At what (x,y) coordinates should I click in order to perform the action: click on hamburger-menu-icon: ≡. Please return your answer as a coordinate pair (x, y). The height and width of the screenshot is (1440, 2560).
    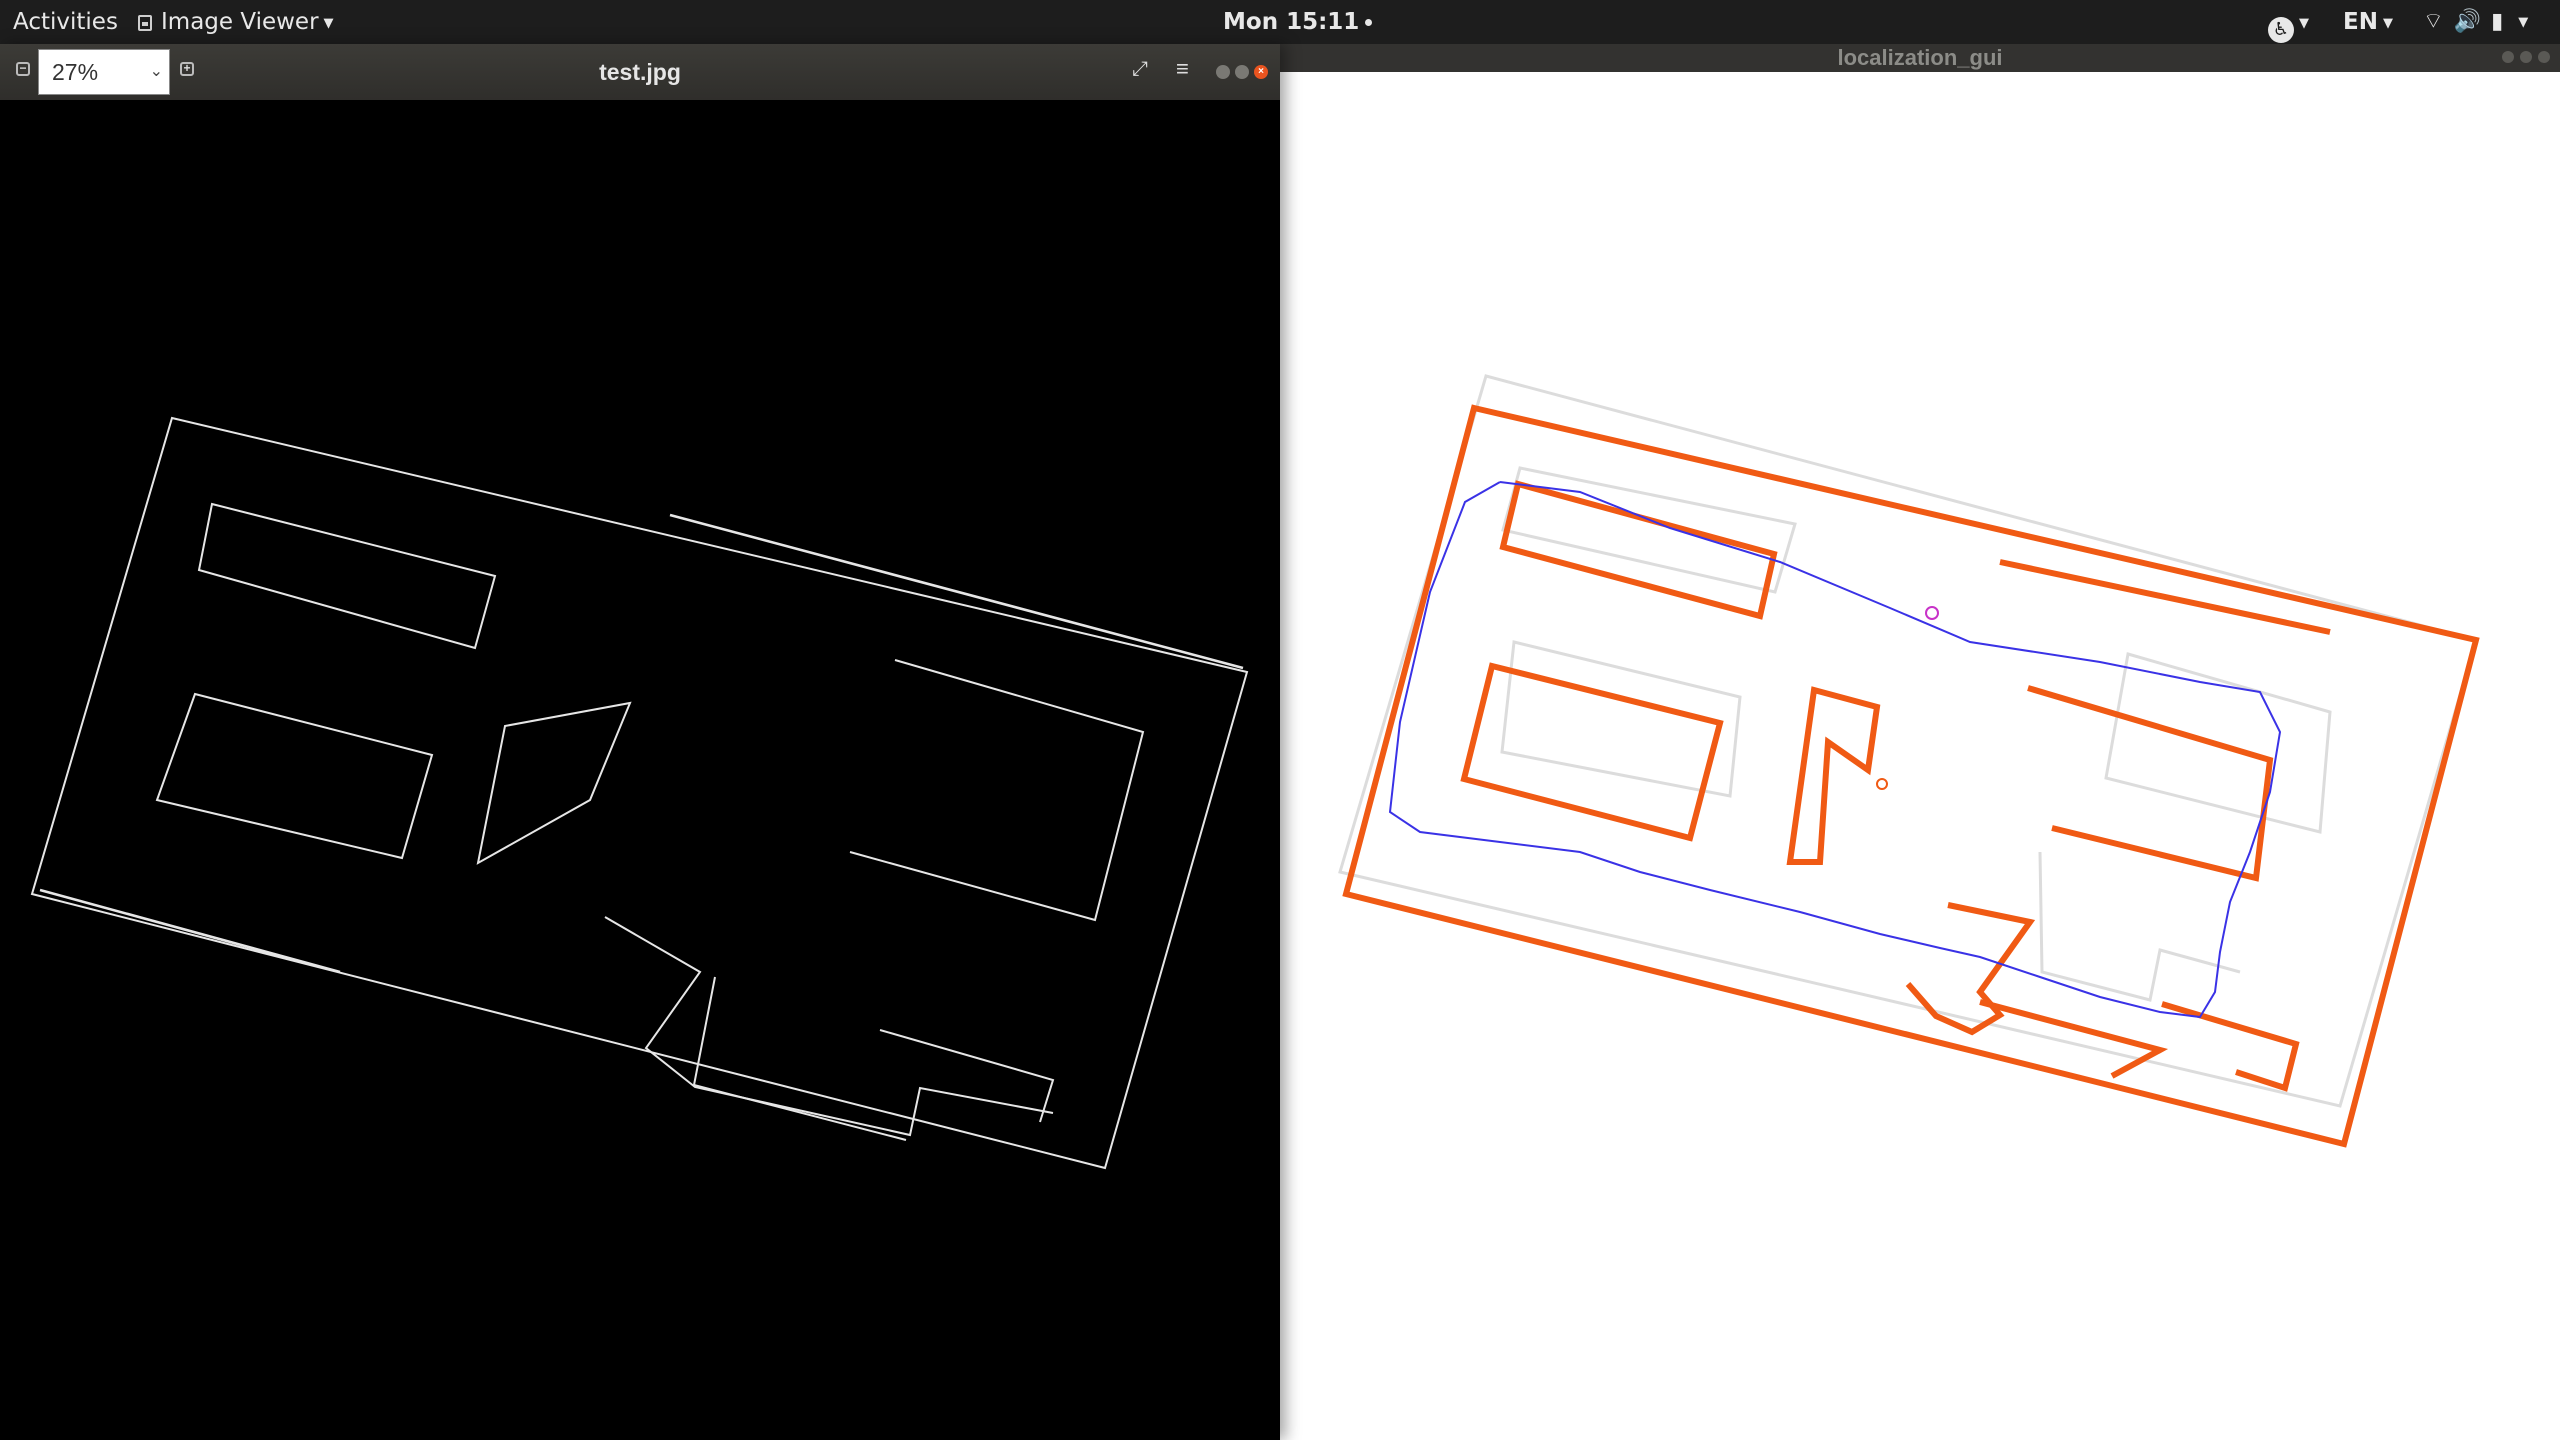
    Looking at the image, I should click on (1182, 68).